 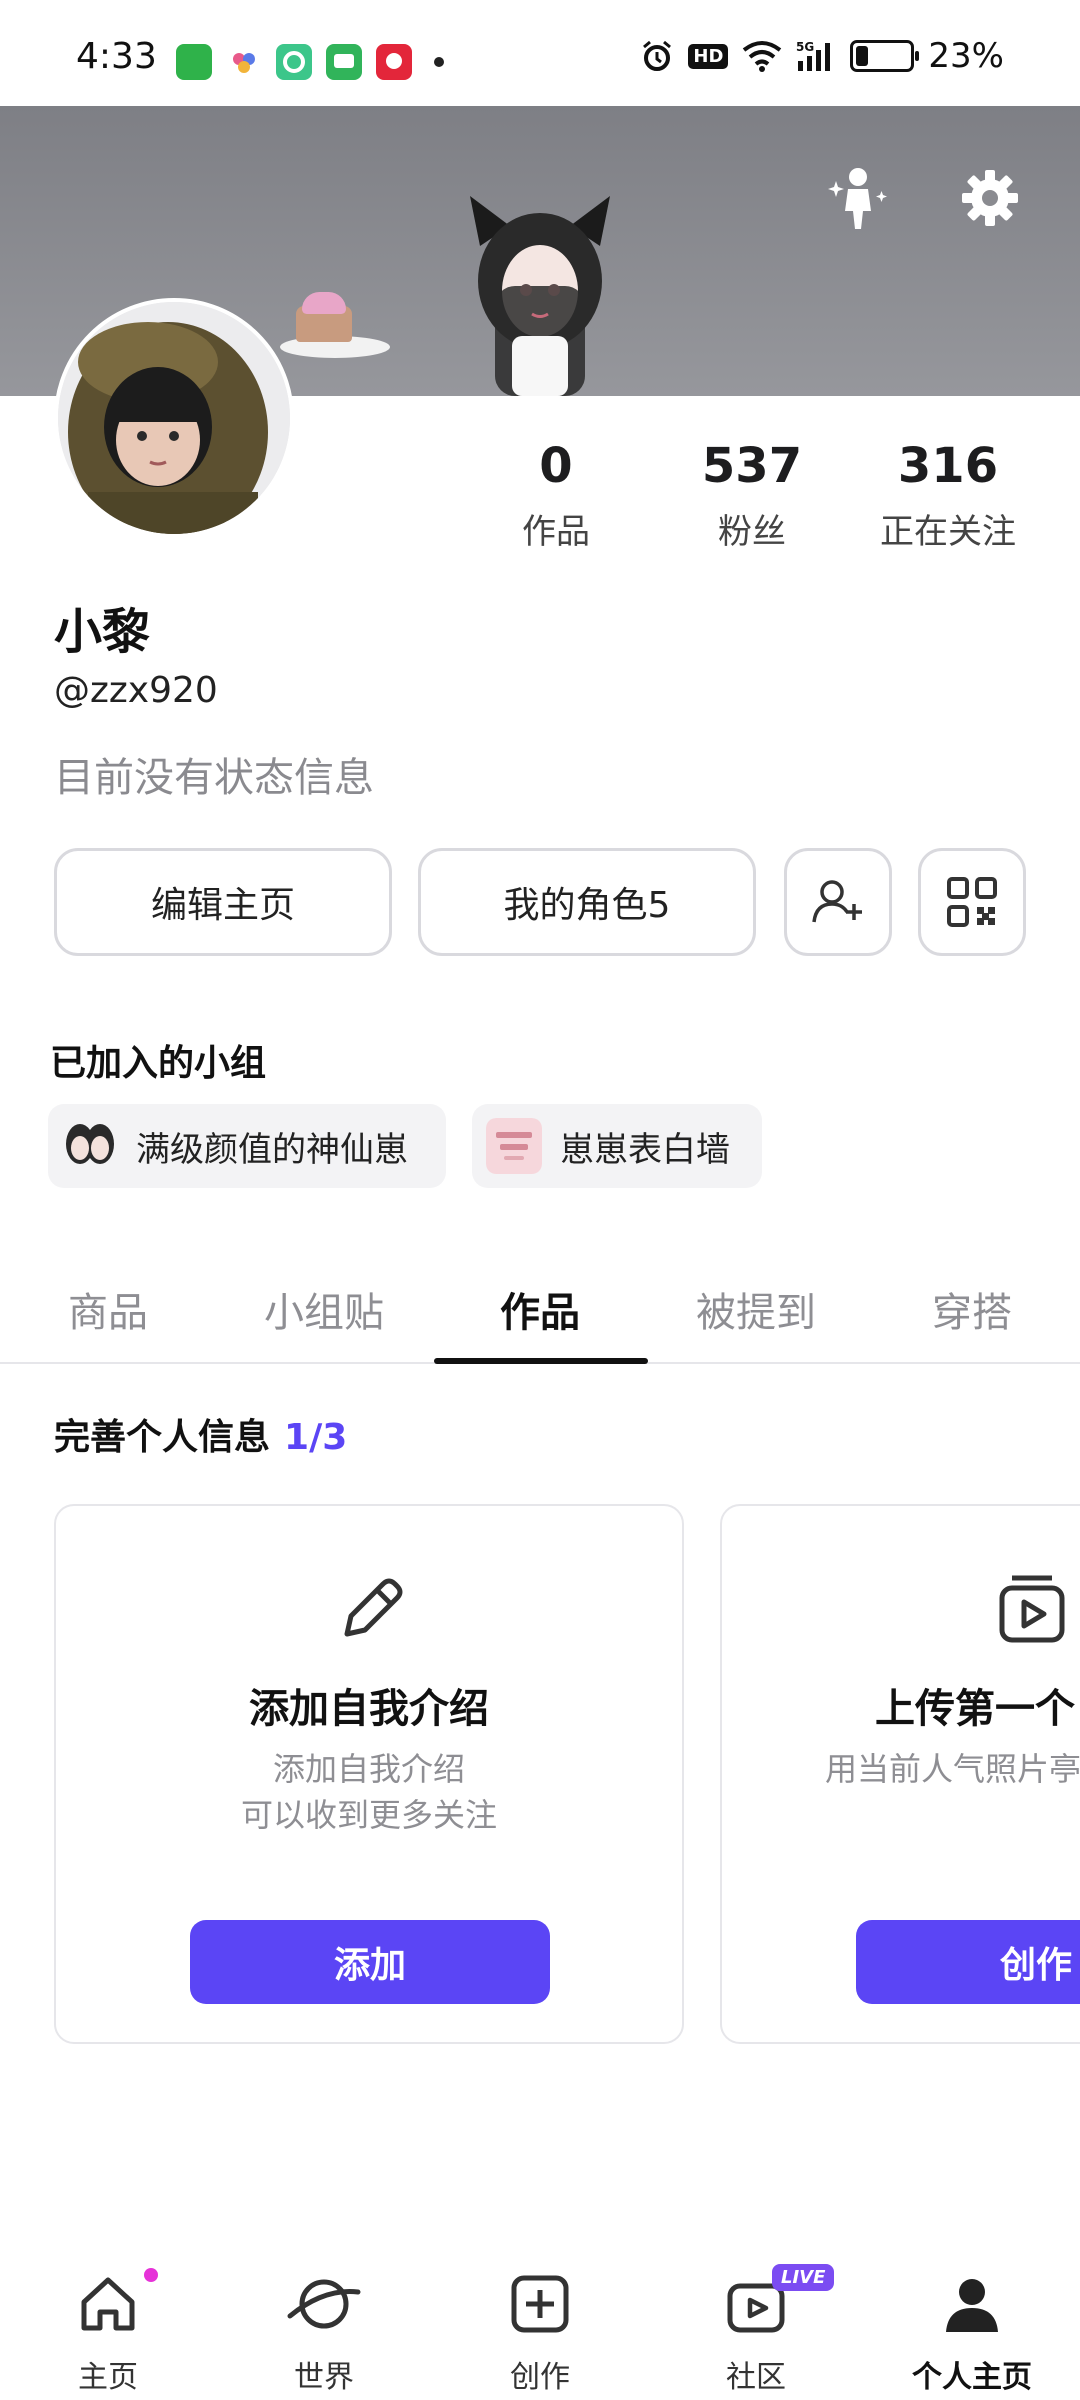 I want to click on outfit-figure-button, so click(x=858, y=198).